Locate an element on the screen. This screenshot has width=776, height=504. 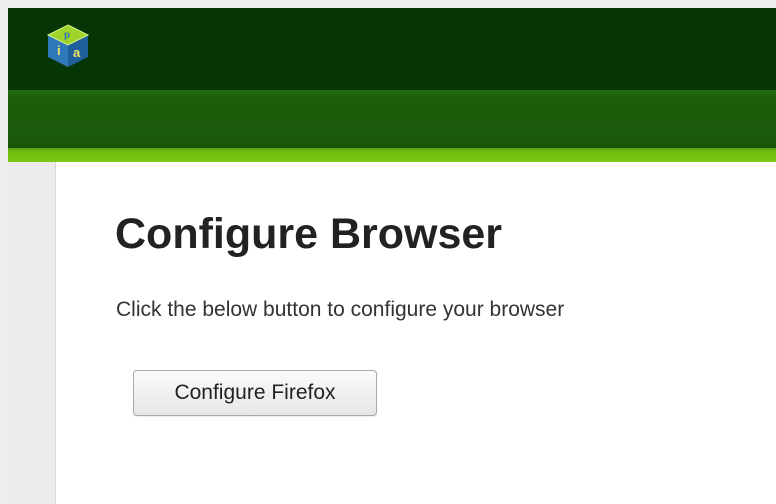
navigation-bar is located at coordinates (392, 119).